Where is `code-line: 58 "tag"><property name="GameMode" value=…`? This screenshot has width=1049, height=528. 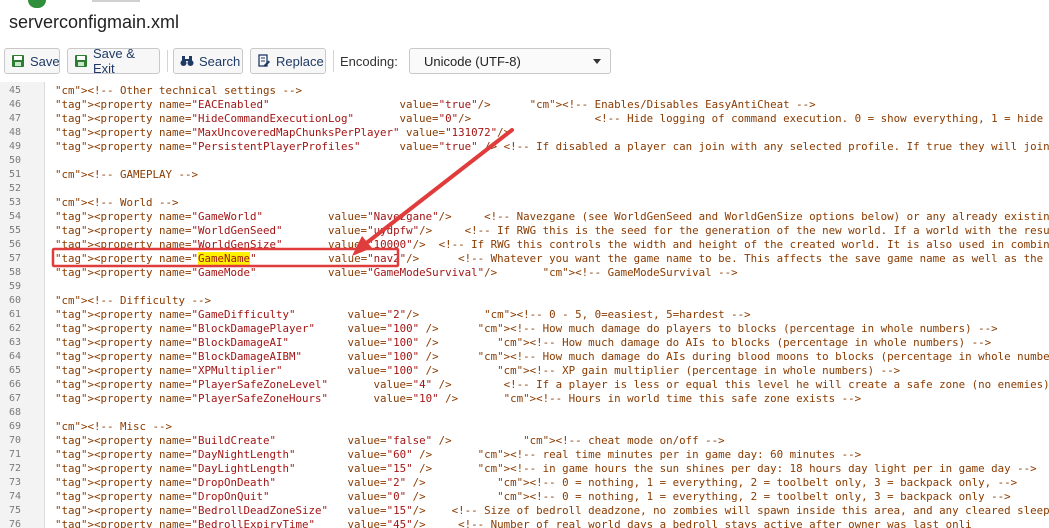
code-line: 58 "tag"><property name="GameMode" value=… is located at coordinates (524, 273).